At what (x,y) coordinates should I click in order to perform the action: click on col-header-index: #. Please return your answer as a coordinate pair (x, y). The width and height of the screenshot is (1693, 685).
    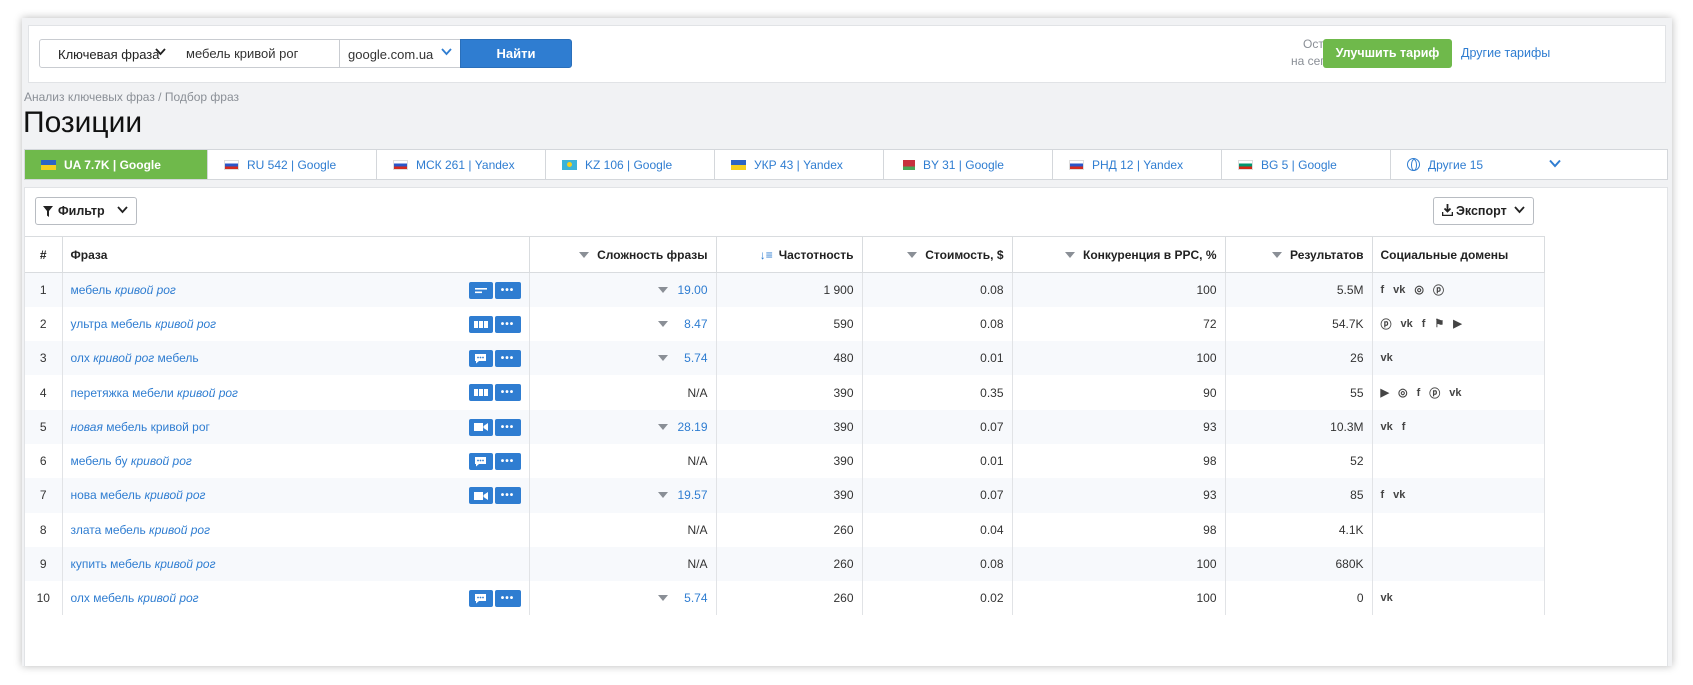
    Looking at the image, I should click on (44, 254).